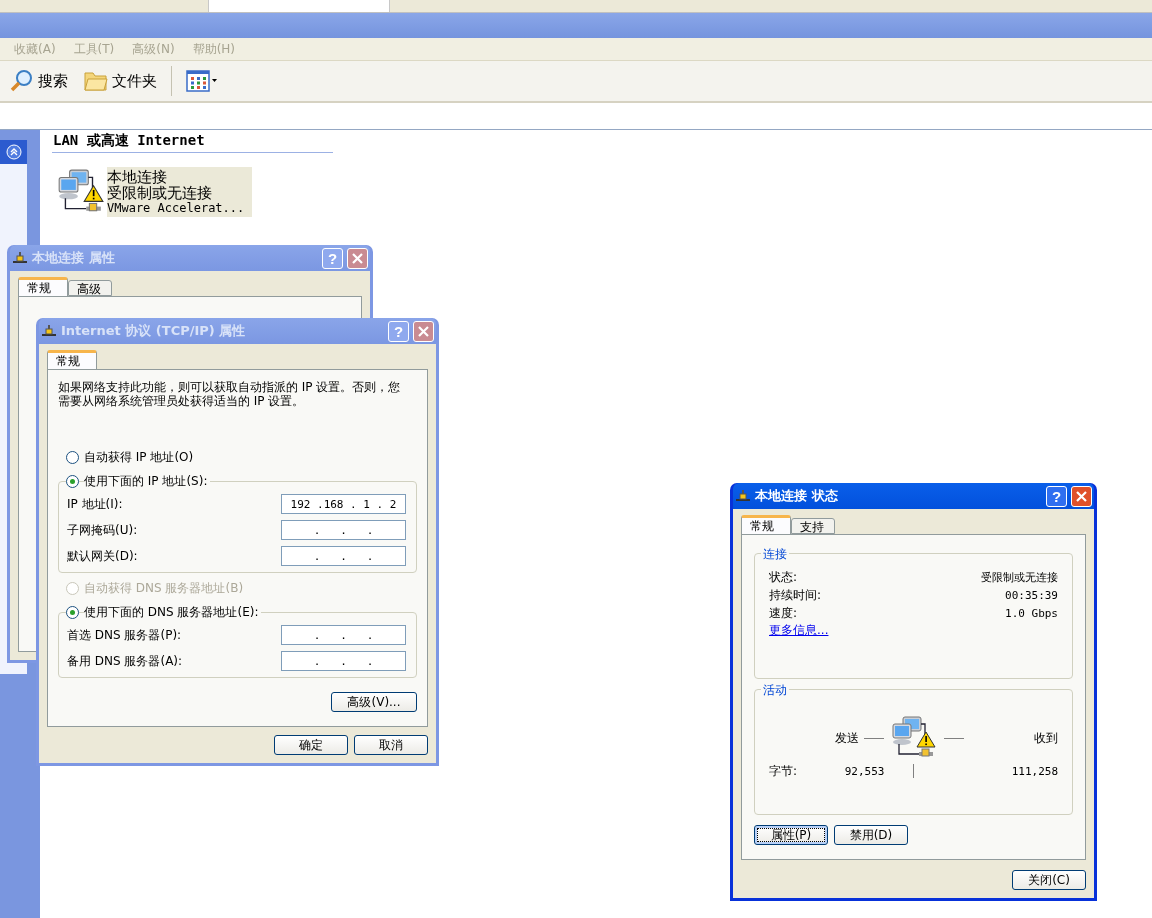  What do you see at coordinates (22, 81) in the screenshot?
I see `search-icon` at bounding box center [22, 81].